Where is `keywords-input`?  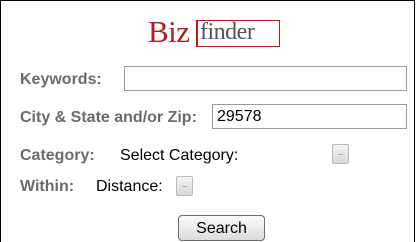 keywords-input is located at coordinates (265, 78).